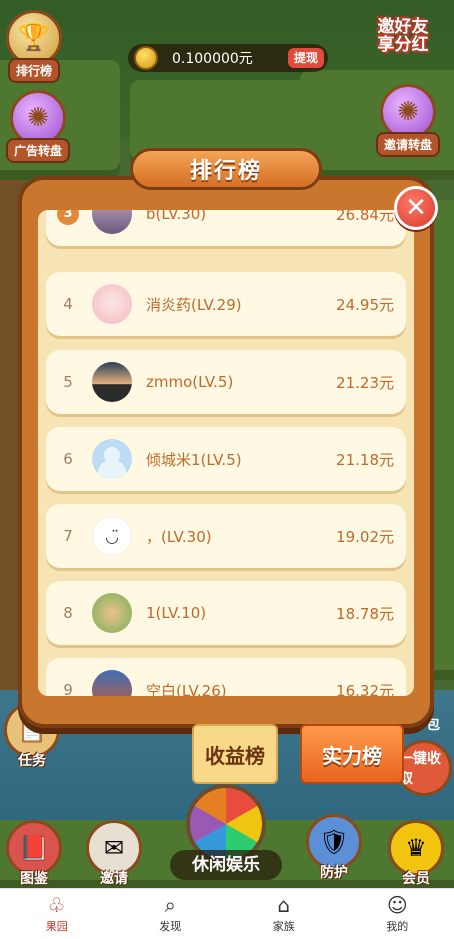 This screenshot has height=939, width=454. What do you see at coordinates (365, 382) in the screenshot?
I see `player-earnings: 21.23元` at bounding box center [365, 382].